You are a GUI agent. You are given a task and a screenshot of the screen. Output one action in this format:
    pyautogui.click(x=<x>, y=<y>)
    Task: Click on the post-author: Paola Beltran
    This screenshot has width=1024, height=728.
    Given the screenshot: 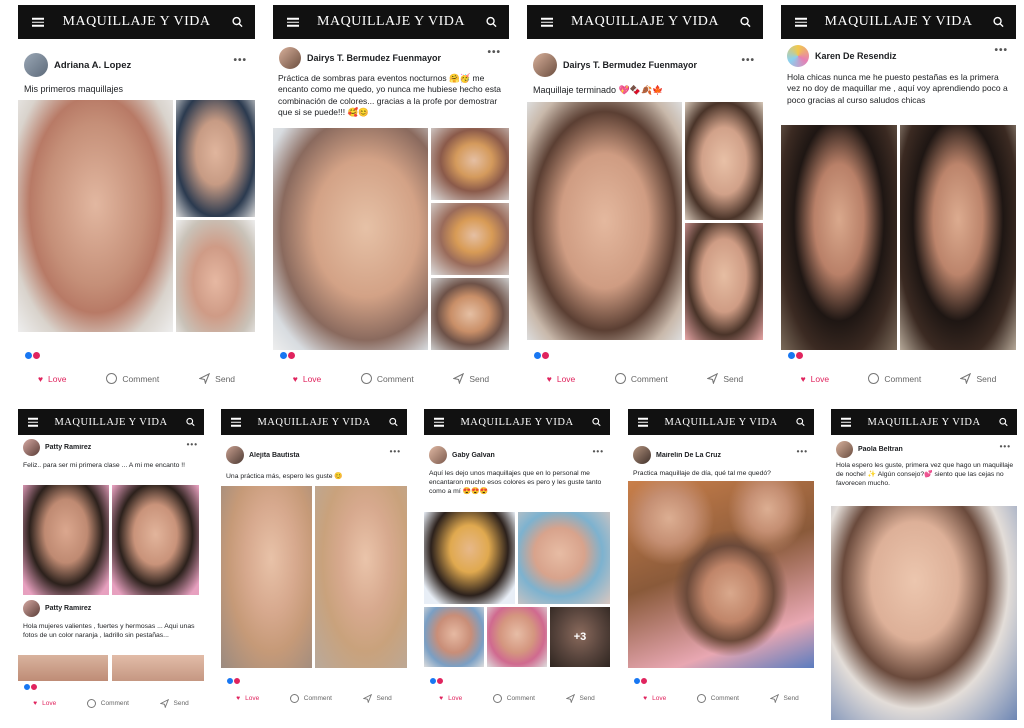 What is the action you would take?
    pyautogui.click(x=880, y=449)
    